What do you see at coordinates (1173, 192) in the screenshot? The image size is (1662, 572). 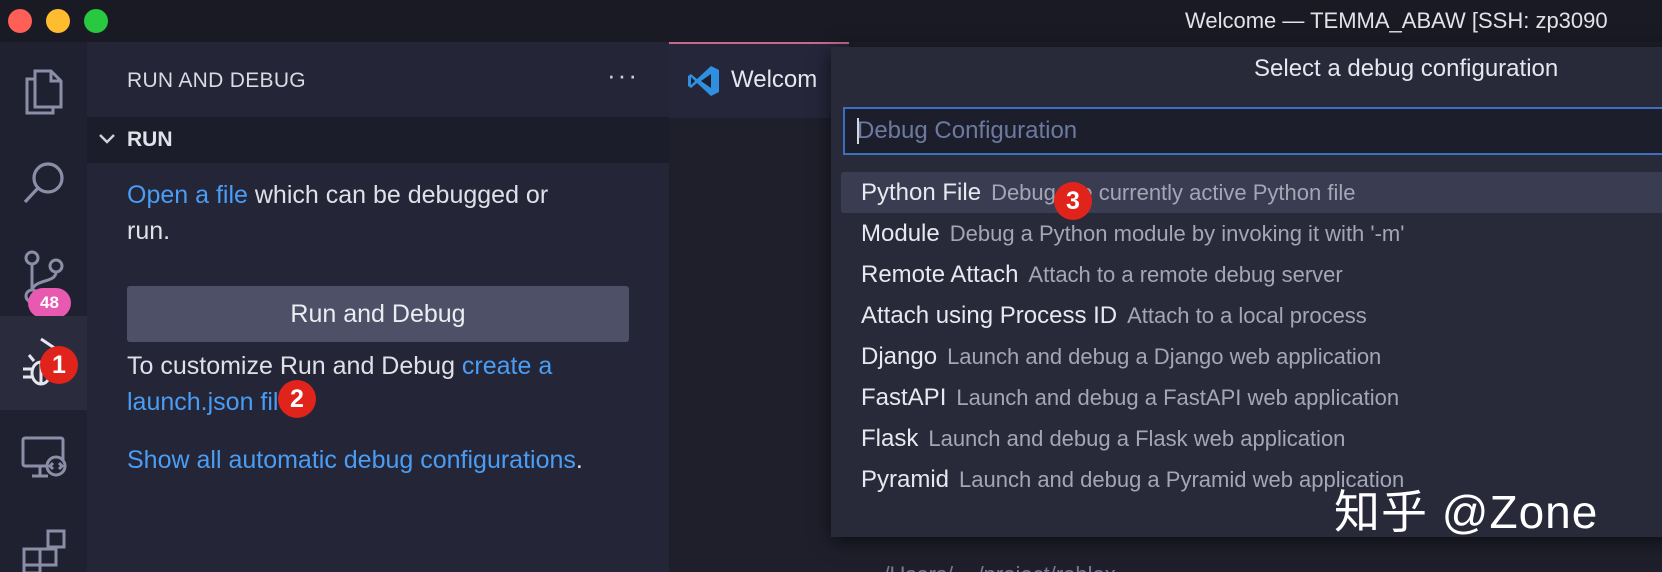 I see `item-description: Debug the currently active Python file` at bounding box center [1173, 192].